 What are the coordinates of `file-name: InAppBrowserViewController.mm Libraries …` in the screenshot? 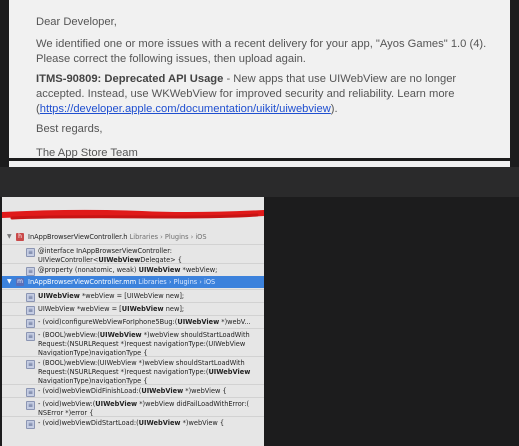 It's located at (121, 282).